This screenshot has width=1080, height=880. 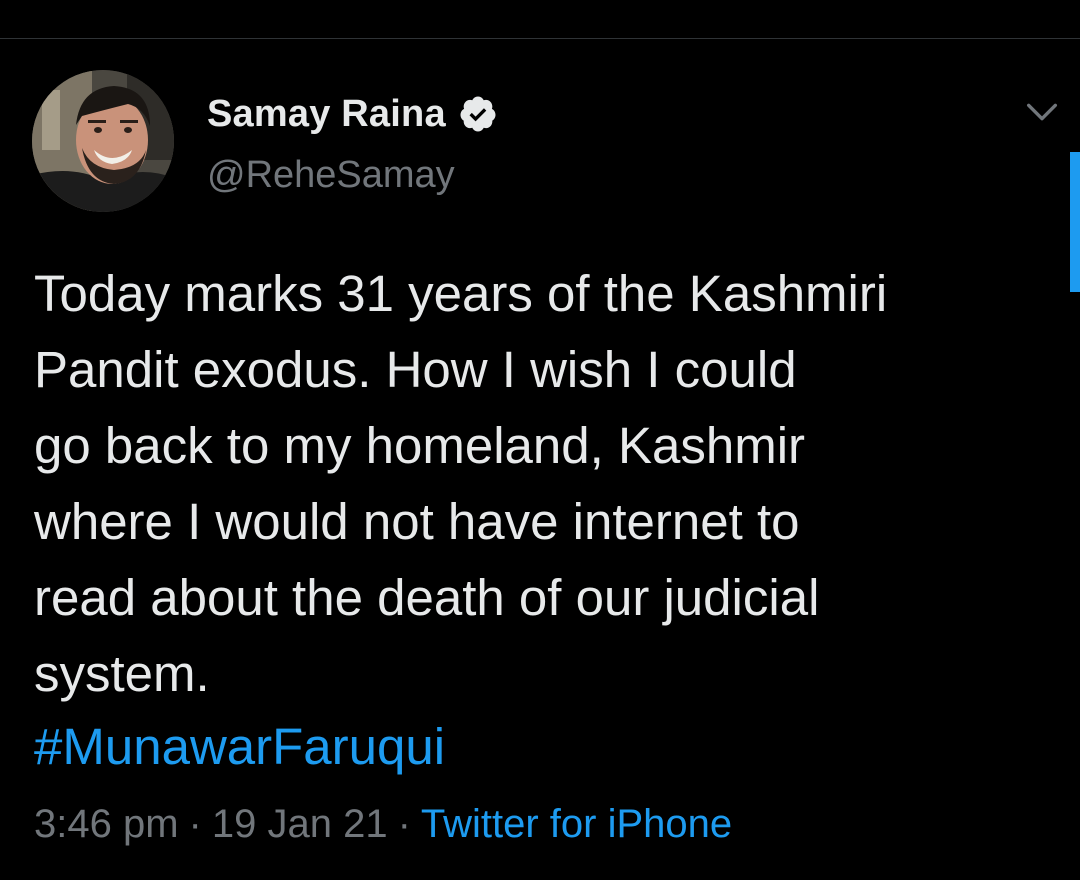 I want to click on tweet-meta: 3:46 pm · 19 Jan 21 · Twitter for iPhone, so click(x=383, y=824).